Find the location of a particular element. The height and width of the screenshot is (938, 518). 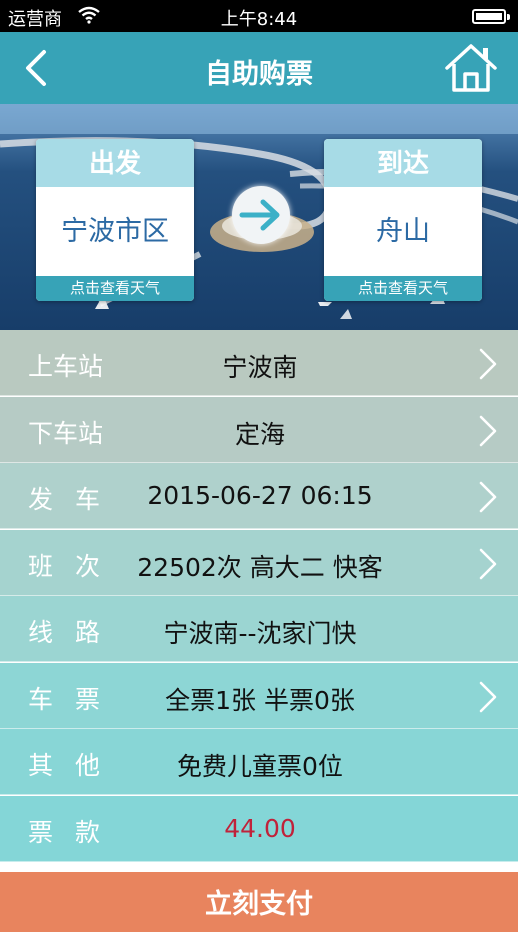

swap-direction-button is located at coordinates (261, 215).